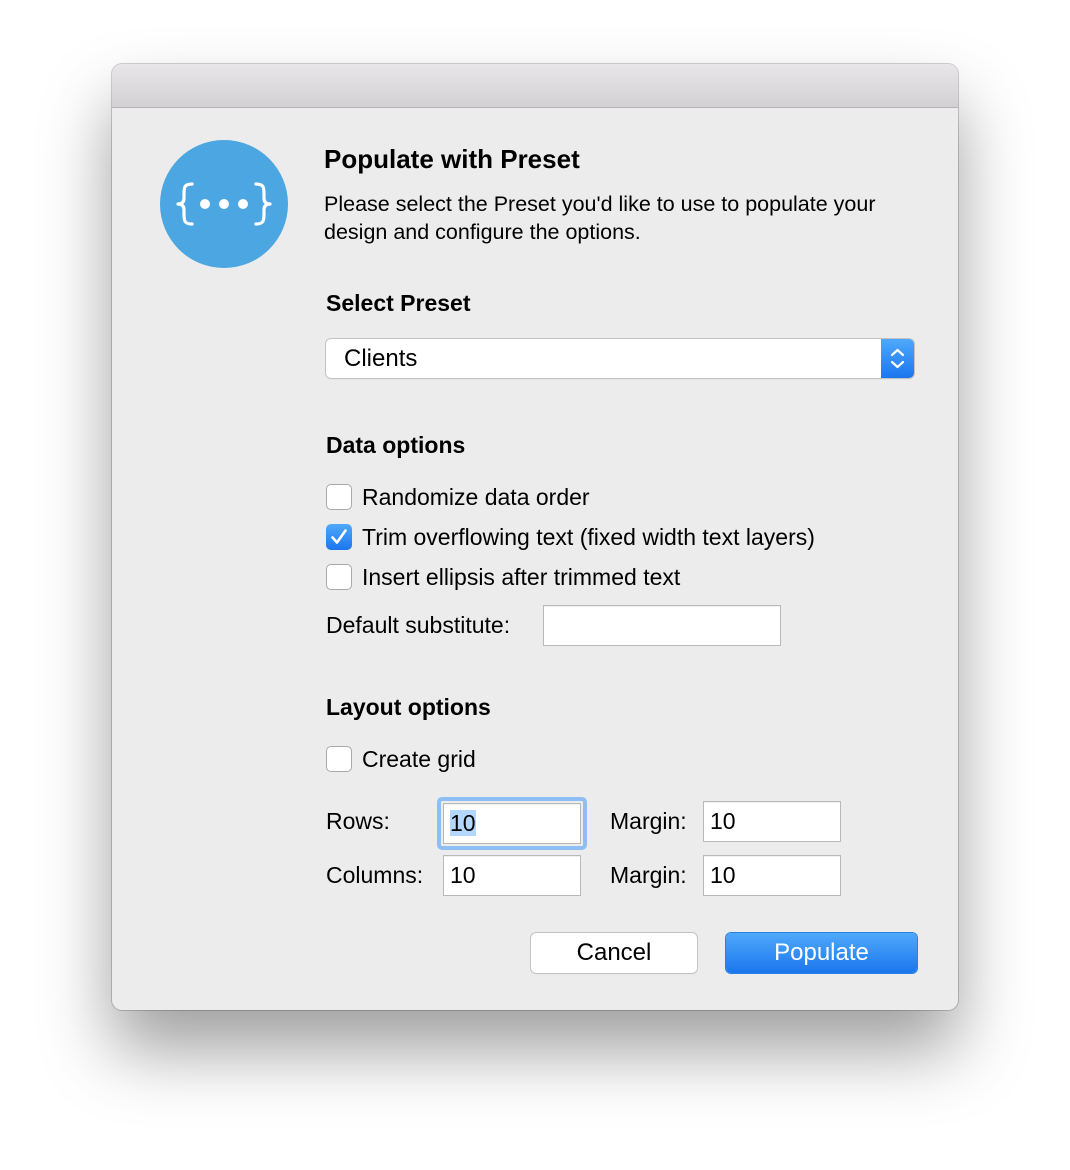  I want to click on checkmark-icon, so click(339, 536).